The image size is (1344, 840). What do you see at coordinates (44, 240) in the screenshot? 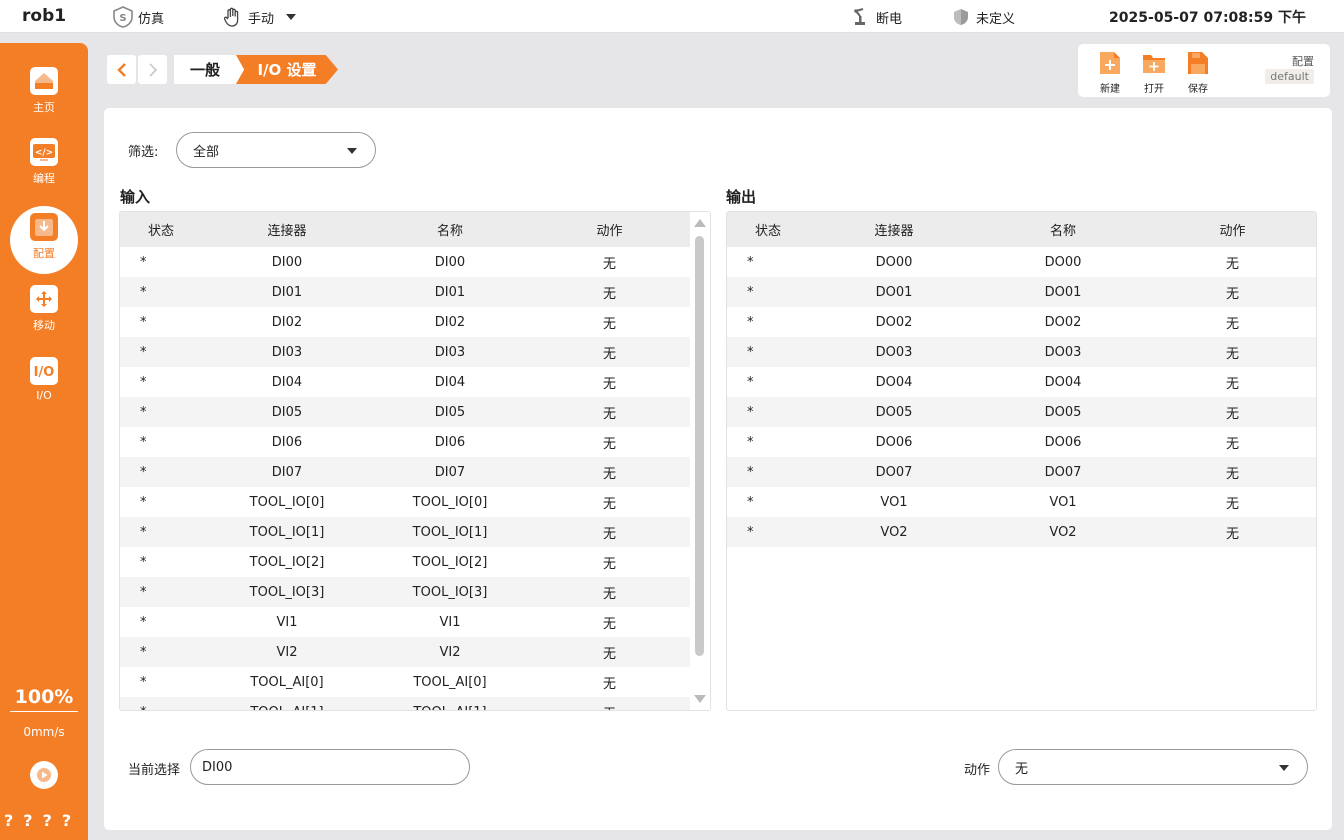
I see `sidebar-item-config: 配置` at bounding box center [44, 240].